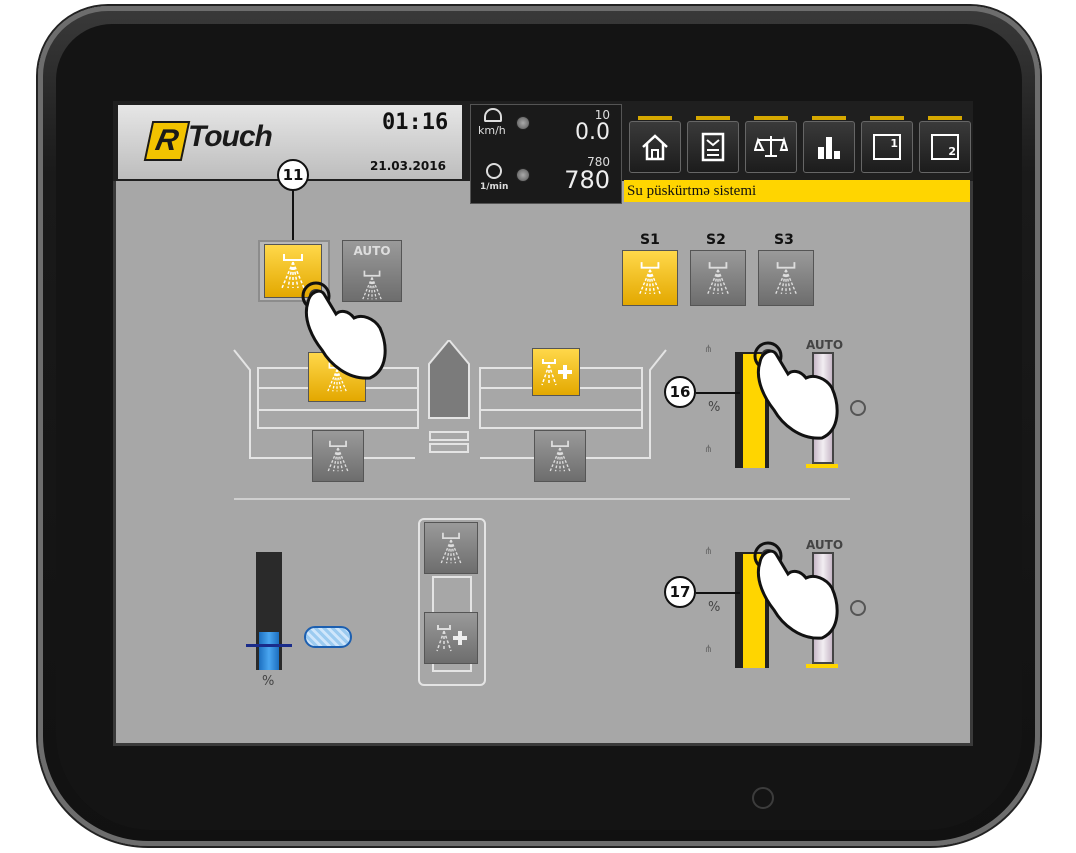 The image size is (1076, 853). Describe the element at coordinates (408, 166) in the screenshot. I see `clock-date: 21.03.2016` at that location.